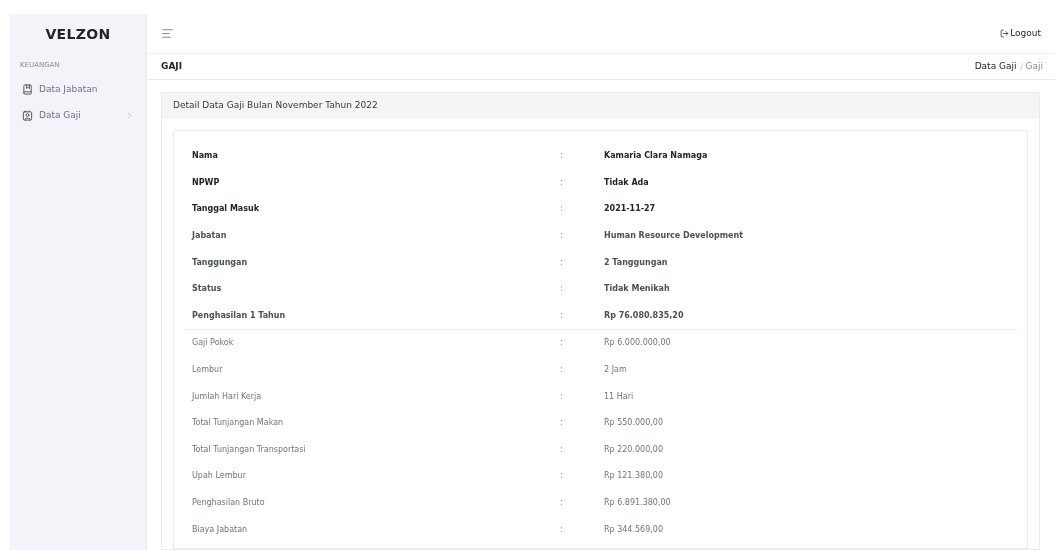 The width and height of the screenshot is (1055, 550). Describe the element at coordinates (275, 106) in the screenshot. I see `card-title: Detail Data Gaji Bulan November Tahun 2022` at that location.